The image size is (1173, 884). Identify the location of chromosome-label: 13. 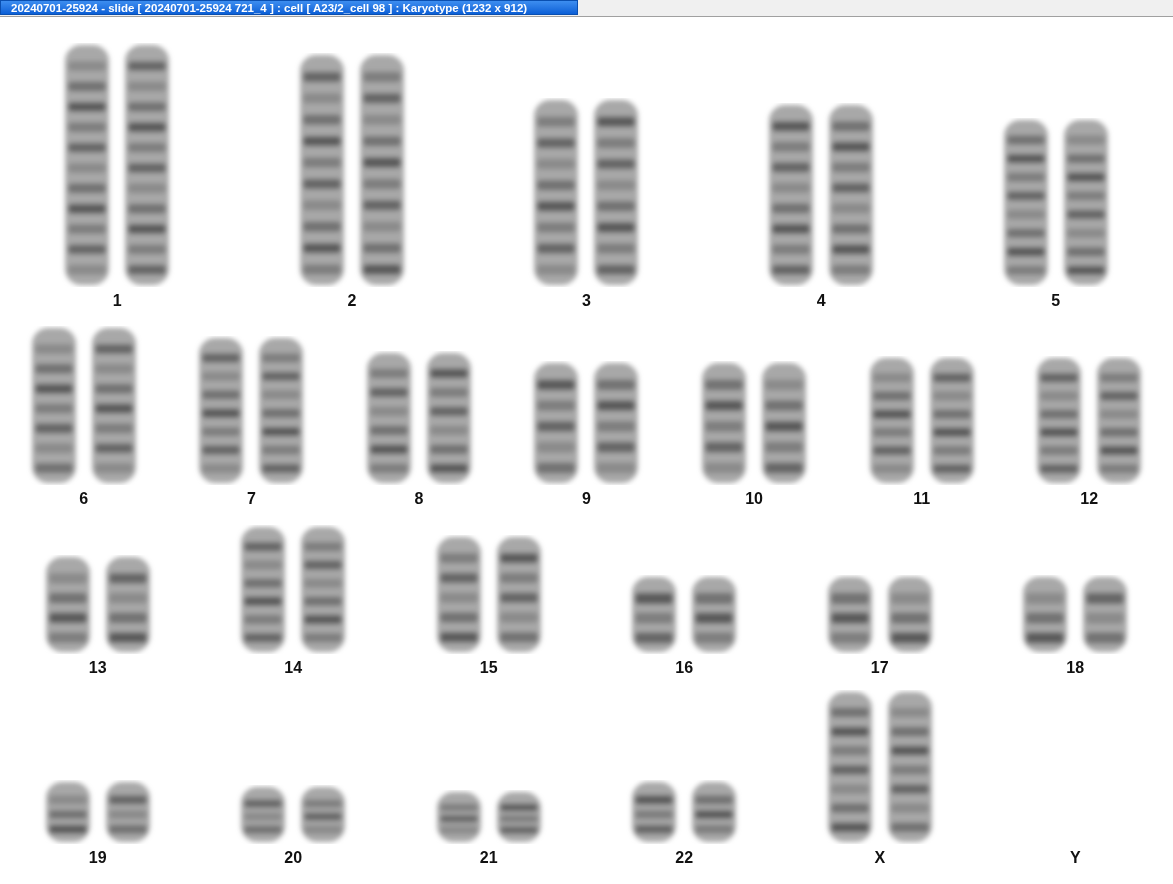
(97, 668).